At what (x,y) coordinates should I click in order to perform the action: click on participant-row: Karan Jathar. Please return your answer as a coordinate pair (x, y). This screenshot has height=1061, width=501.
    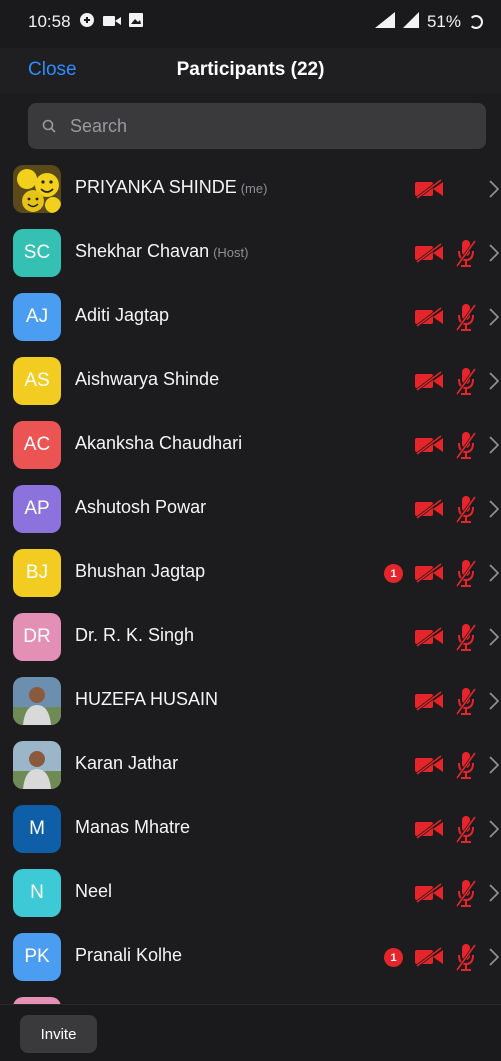
    Looking at the image, I should click on (250, 764).